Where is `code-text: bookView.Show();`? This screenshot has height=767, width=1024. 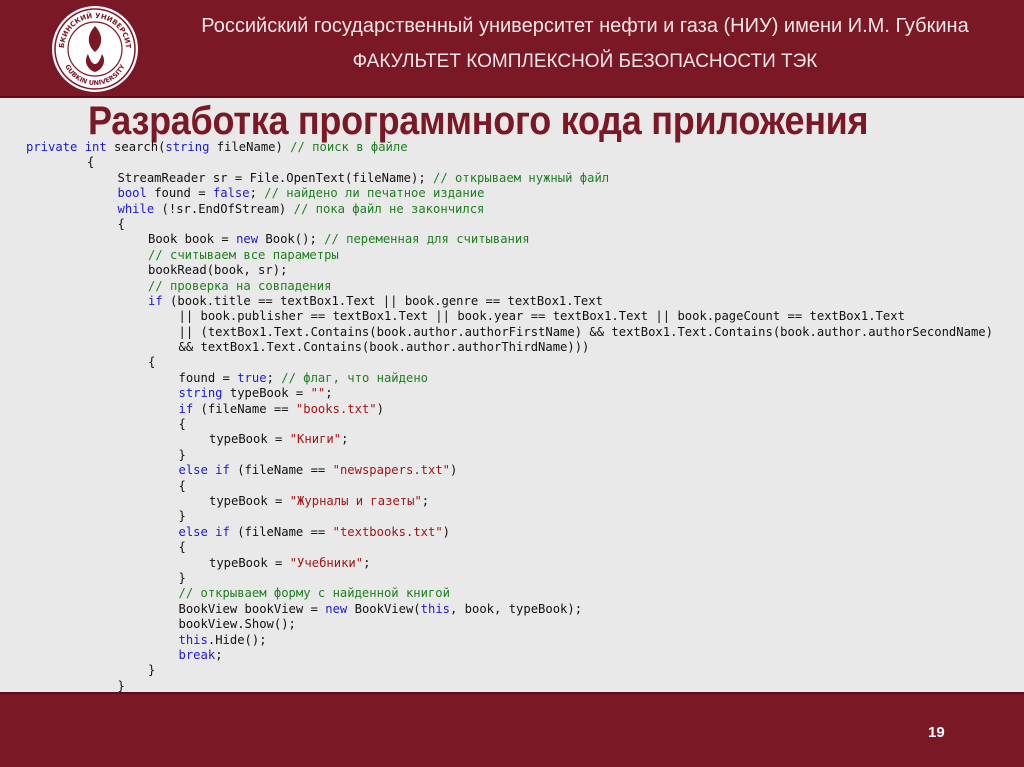 code-text: bookView.Show(); is located at coordinates (237, 624).